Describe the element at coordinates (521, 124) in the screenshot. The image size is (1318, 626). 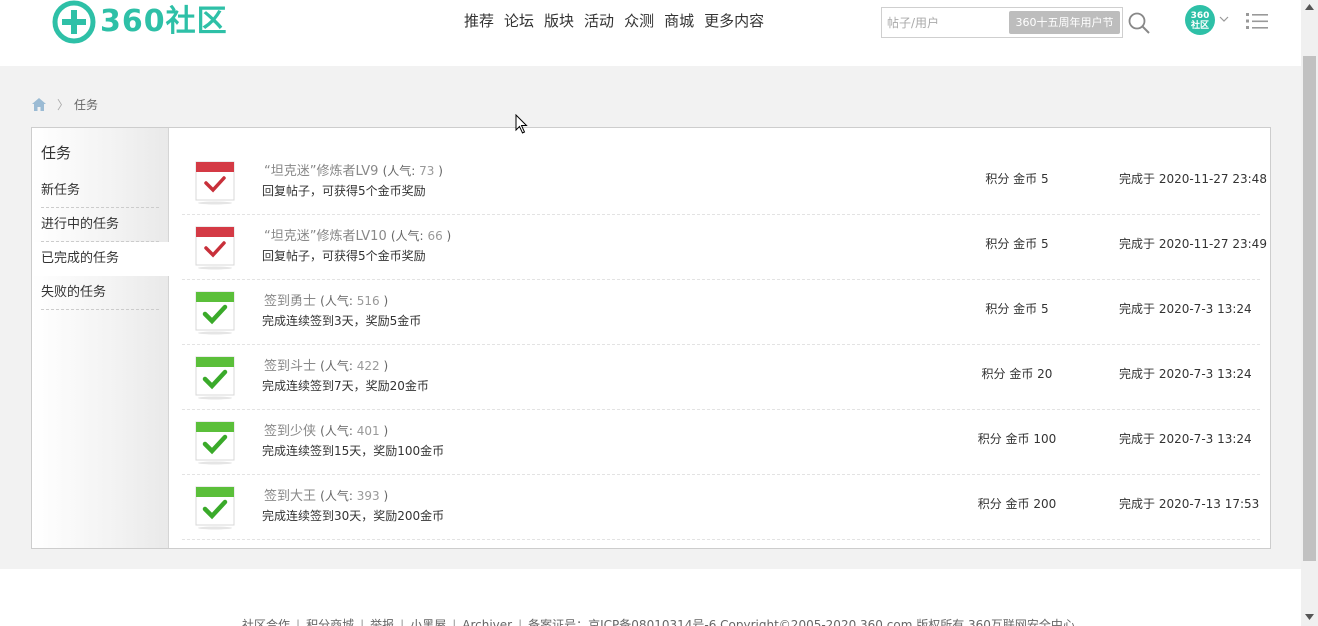
I see `mouse-cursor-icon` at that location.